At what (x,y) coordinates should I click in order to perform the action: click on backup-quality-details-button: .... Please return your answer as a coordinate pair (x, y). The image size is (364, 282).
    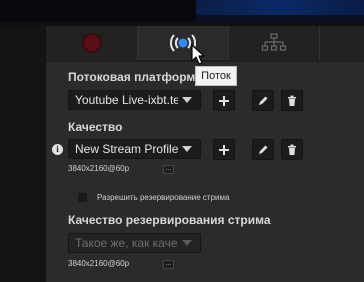
    Looking at the image, I should click on (168, 264).